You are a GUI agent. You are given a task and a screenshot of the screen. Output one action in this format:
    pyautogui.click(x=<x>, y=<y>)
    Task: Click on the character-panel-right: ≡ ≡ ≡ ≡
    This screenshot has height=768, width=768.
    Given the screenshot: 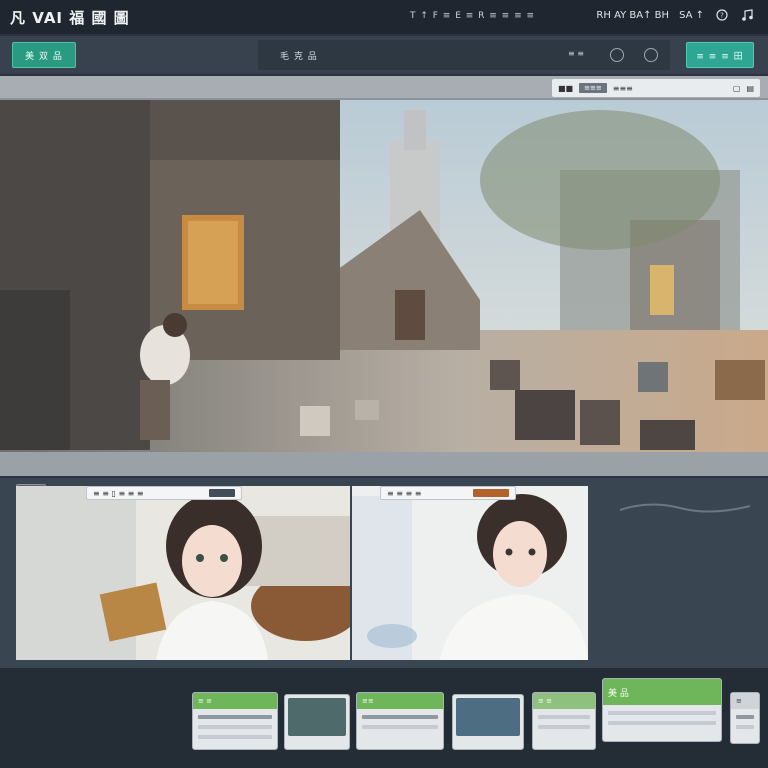 What is the action you would take?
    pyautogui.click(x=470, y=573)
    